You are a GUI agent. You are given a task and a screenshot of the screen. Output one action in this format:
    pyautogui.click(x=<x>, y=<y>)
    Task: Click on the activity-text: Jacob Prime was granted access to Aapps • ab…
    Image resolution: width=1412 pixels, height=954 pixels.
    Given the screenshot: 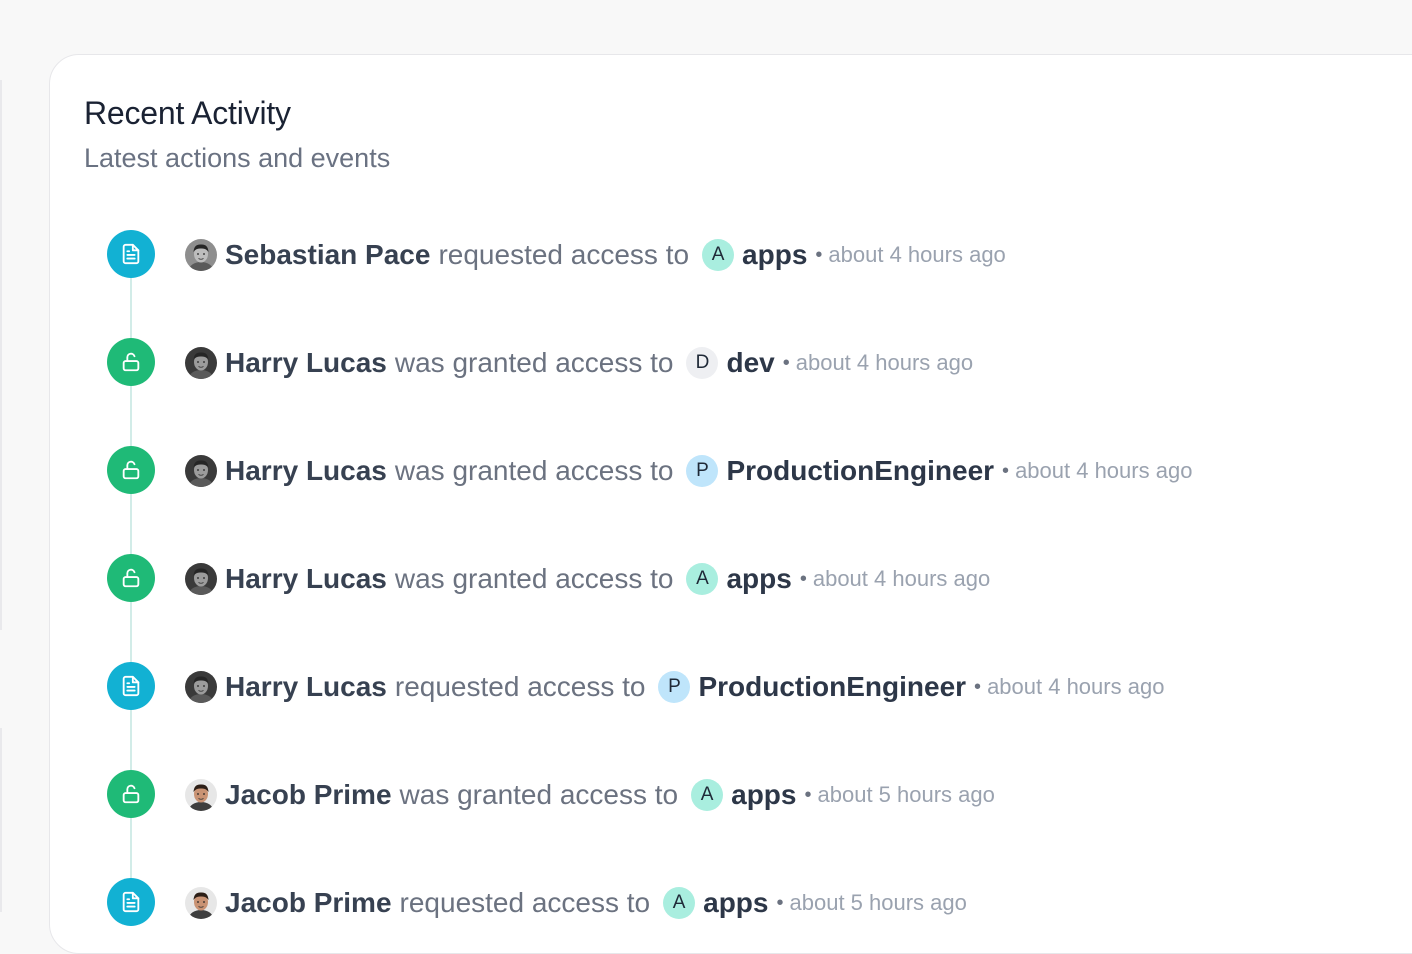 What is the action you would take?
    pyautogui.click(x=590, y=795)
    